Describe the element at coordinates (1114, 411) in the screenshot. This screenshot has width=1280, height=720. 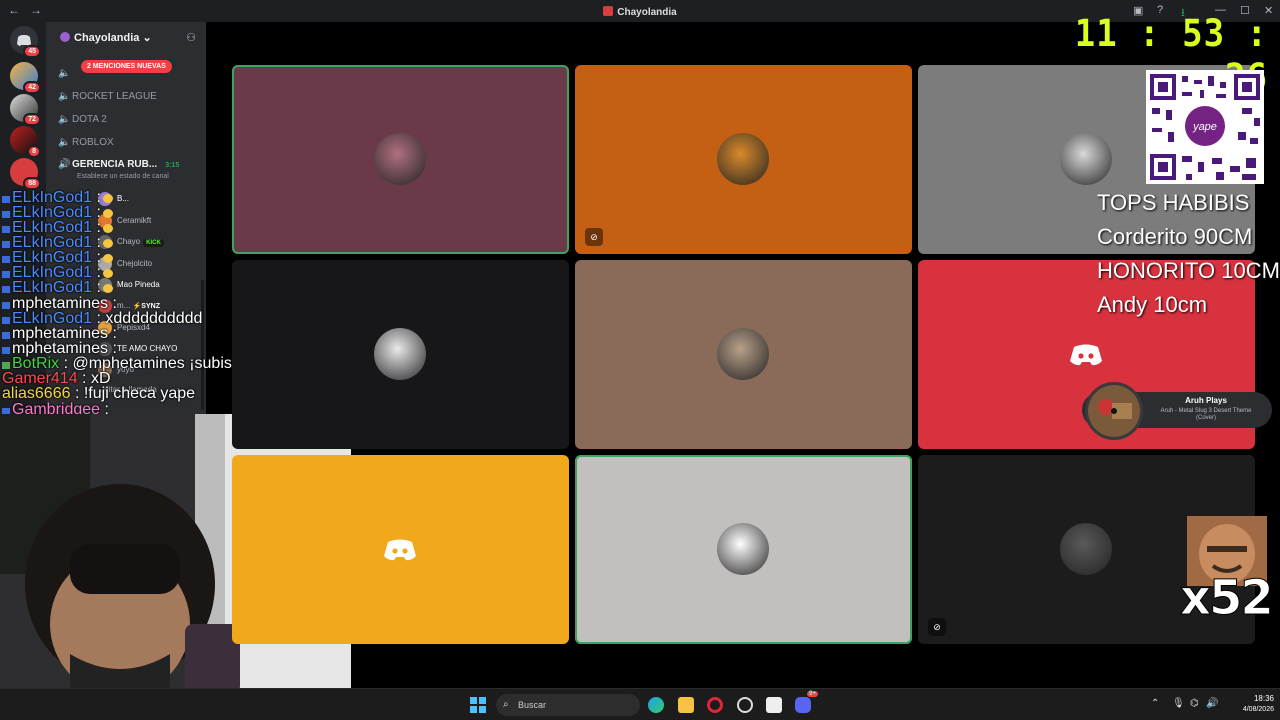
I see `album-art` at that location.